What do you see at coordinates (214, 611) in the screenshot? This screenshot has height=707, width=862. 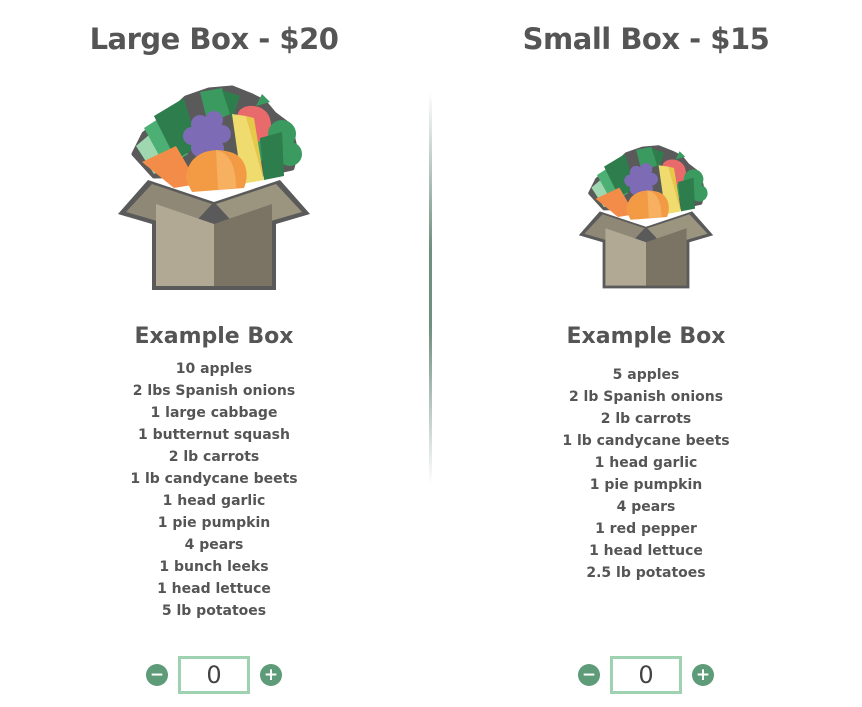 I see `list-item: 5 lb potatoes` at bounding box center [214, 611].